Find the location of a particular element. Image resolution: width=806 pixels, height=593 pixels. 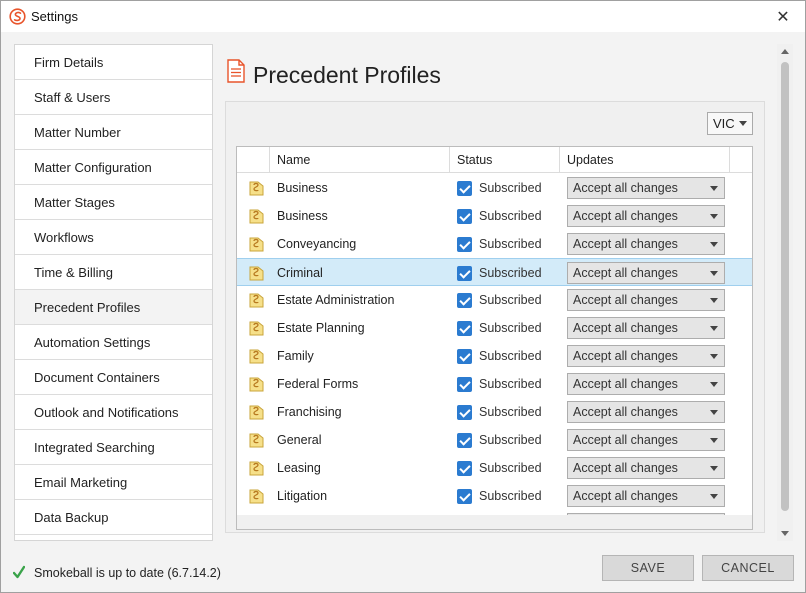

title-bar: Settings ✕ is located at coordinates (403, 16).